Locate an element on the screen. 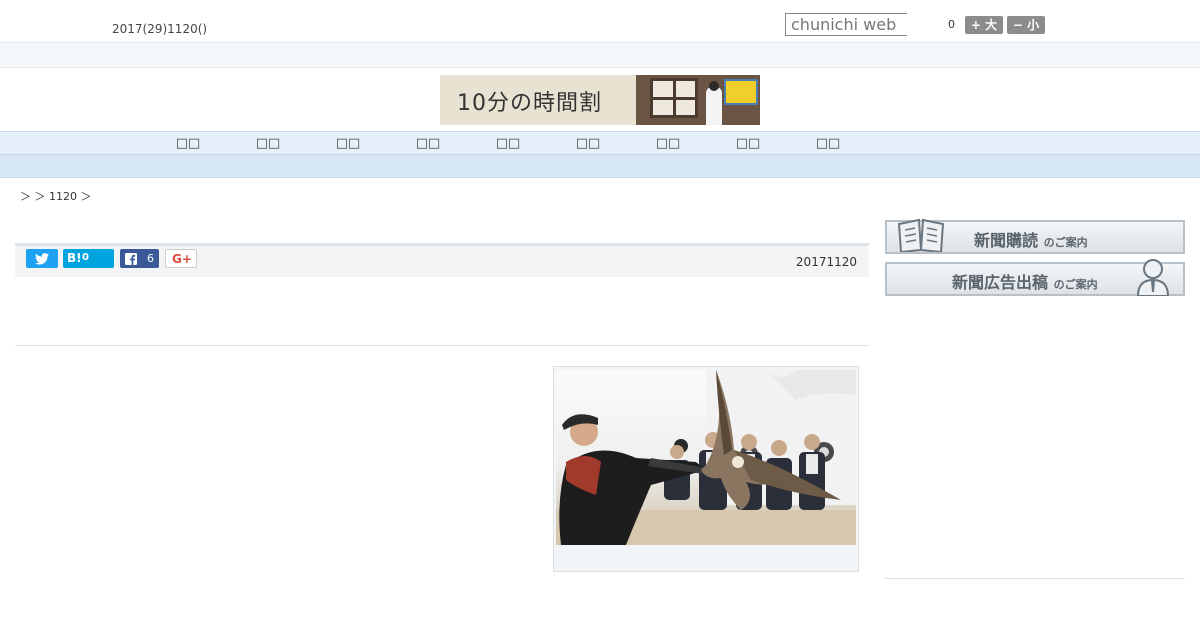 The height and width of the screenshot is (630, 1200). sub-nav is located at coordinates (600, 166).